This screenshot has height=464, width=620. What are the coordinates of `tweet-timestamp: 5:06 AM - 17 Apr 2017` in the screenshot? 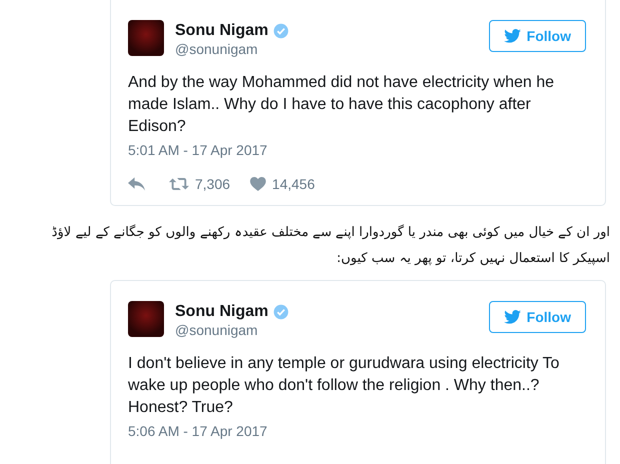 It's located at (198, 431).